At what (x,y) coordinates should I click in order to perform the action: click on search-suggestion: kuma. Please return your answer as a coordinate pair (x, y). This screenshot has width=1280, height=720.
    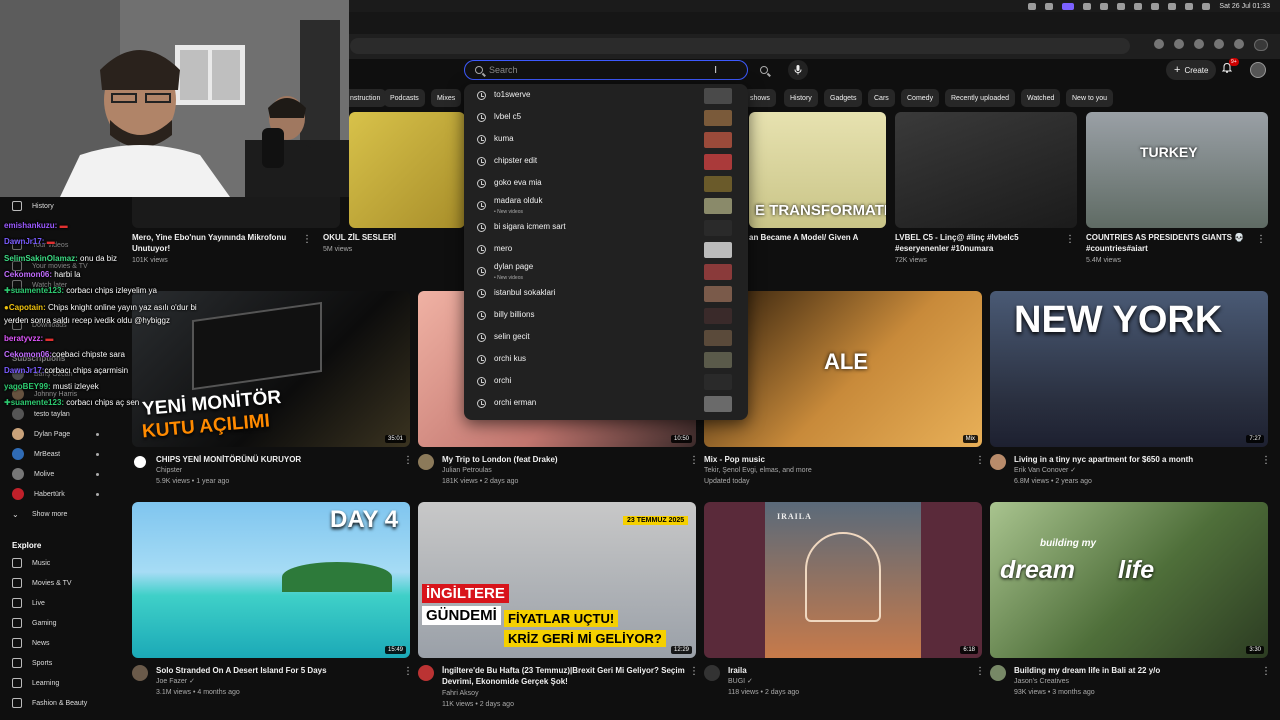
    Looking at the image, I should click on (606, 140).